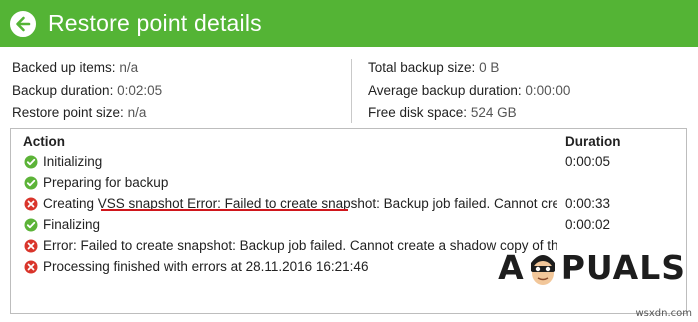  Describe the element at coordinates (588, 161) in the screenshot. I see `log-duration-text: 0:00:05` at that location.